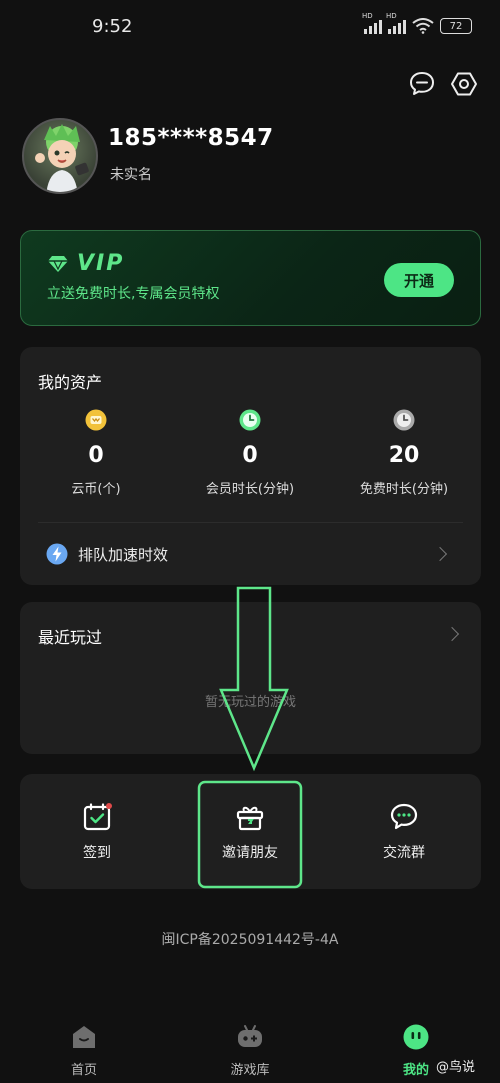 The width and height of the screenshot is (500, 1083). Describe the element at coordinates (250, 522) in the screenshot. I see `divider` at that location.